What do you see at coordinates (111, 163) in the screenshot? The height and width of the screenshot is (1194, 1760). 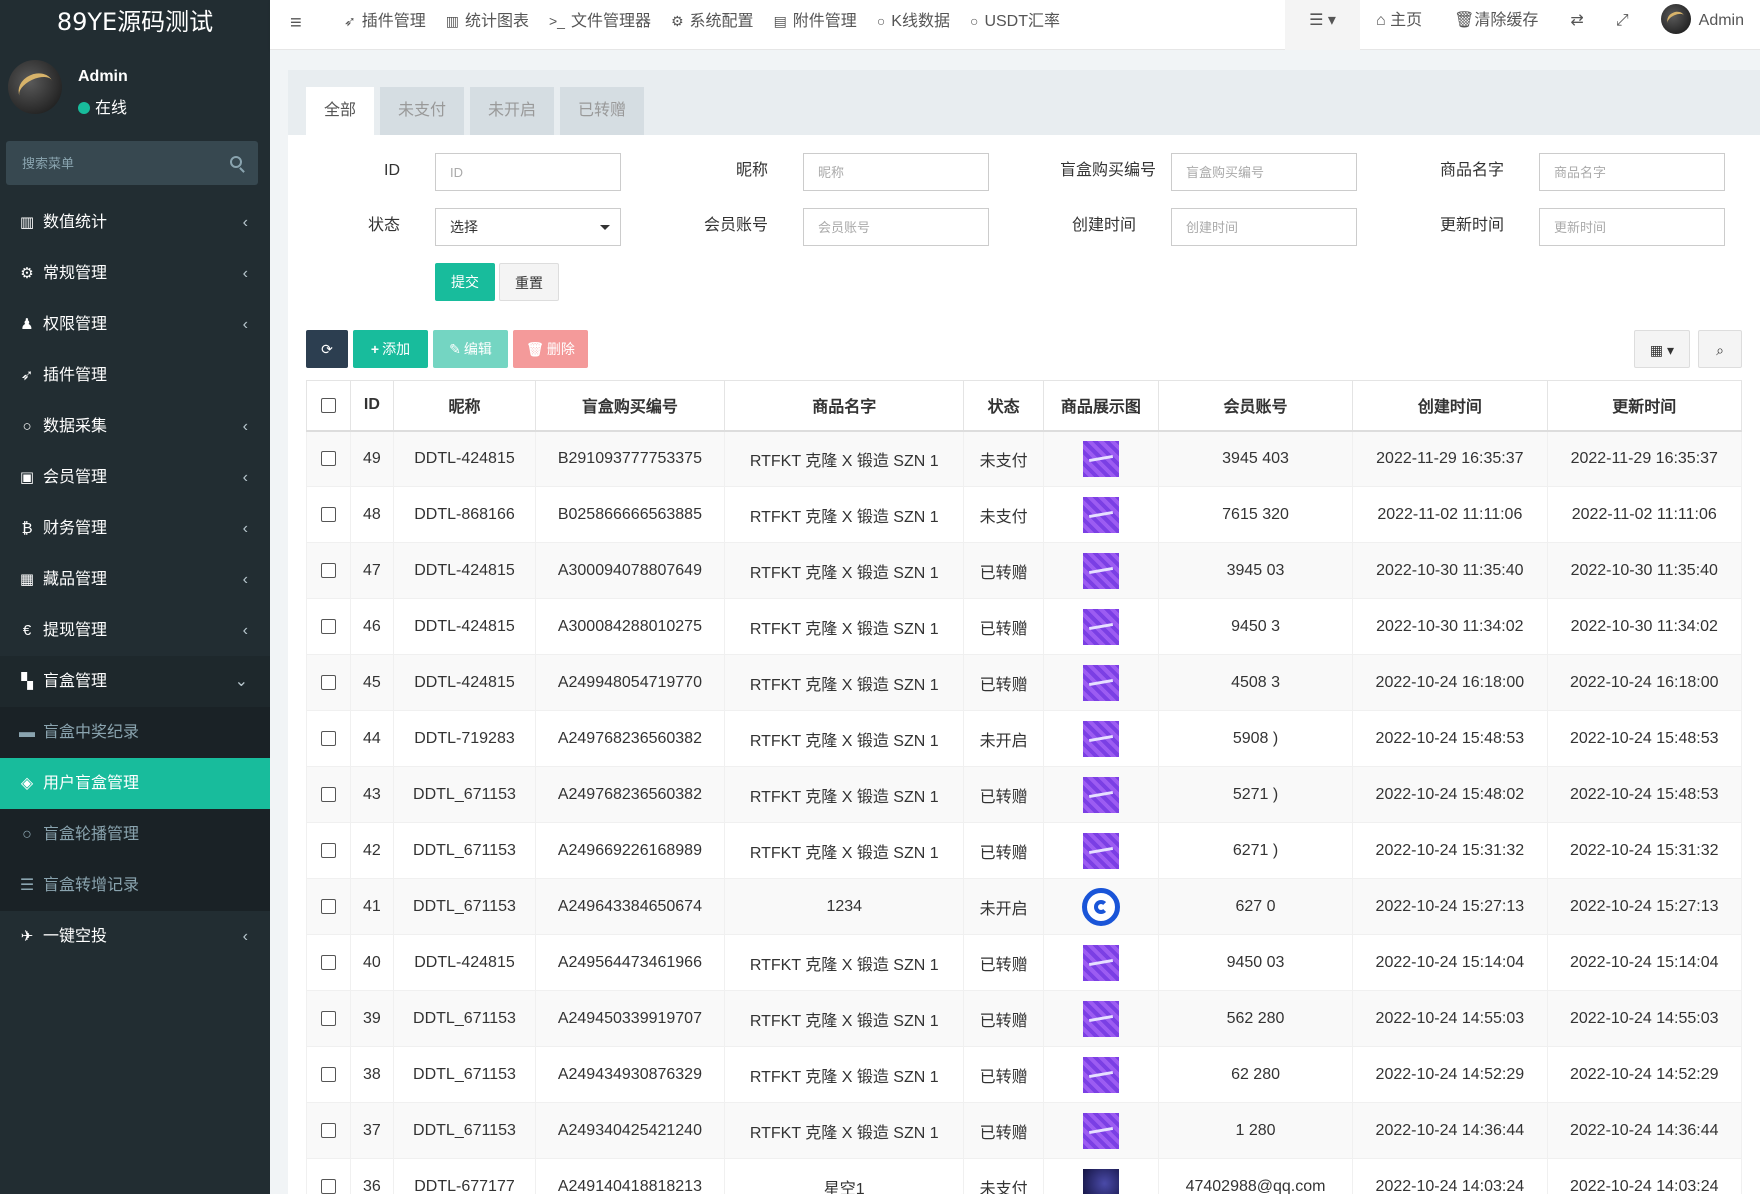 I see `menu-search-input` at bounding box center [111, 163].